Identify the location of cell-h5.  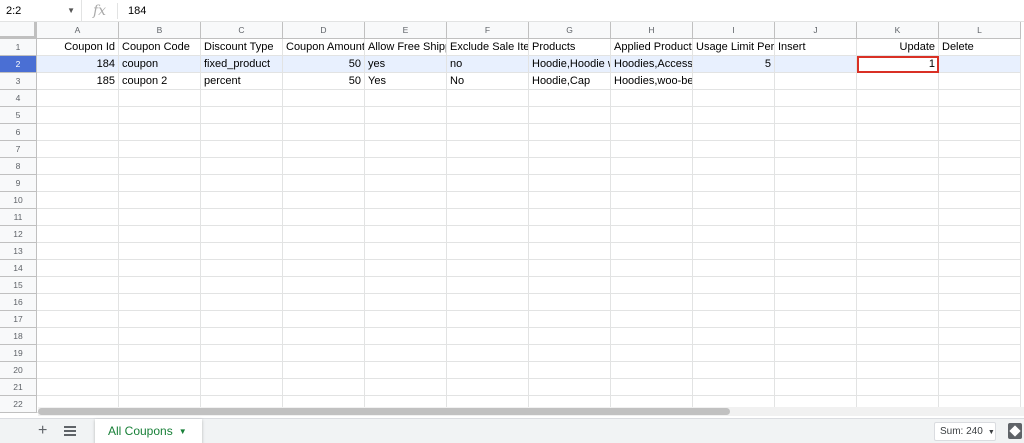
(652, 115).